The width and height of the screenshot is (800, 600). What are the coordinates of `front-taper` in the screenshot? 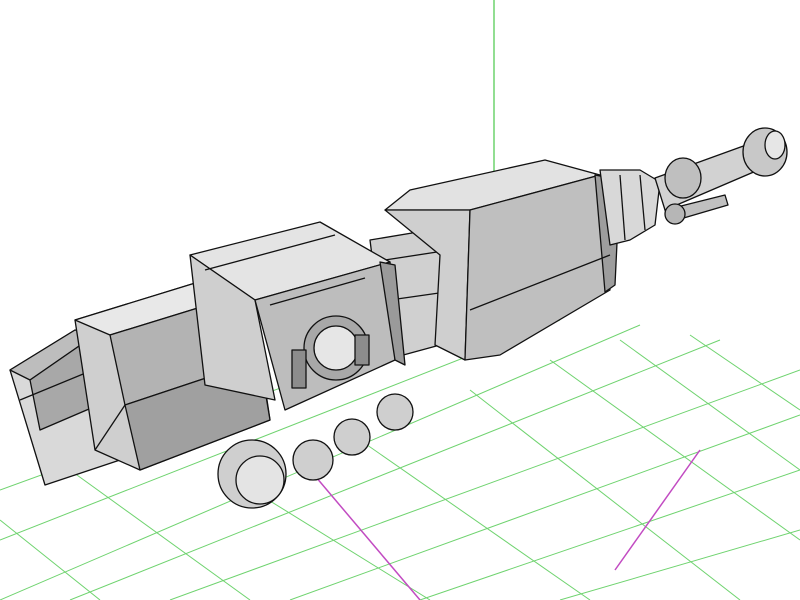 It's located at (630, 207).